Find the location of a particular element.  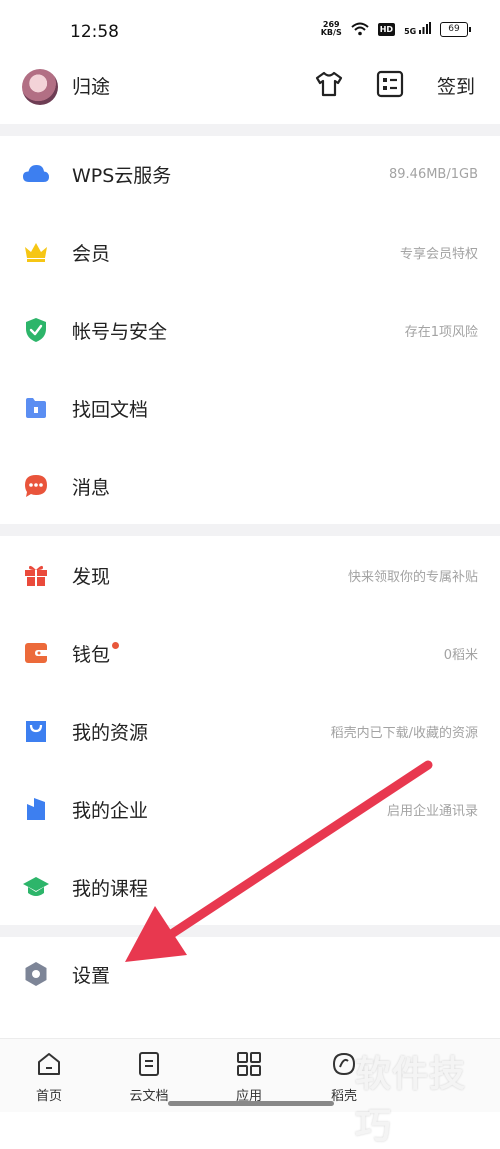

menu-subtext: 启用企业通讯录 is located at coordinates (432, 811).